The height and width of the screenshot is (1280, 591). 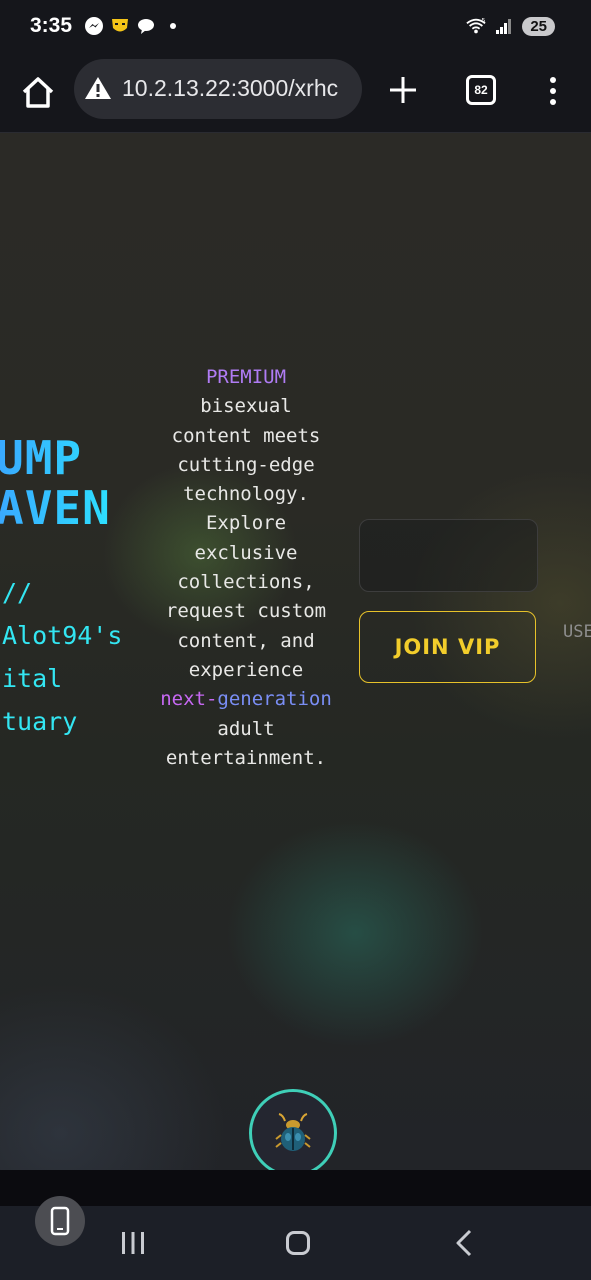 I want to click on nav-home-icon, so click(x=298, y=1243).